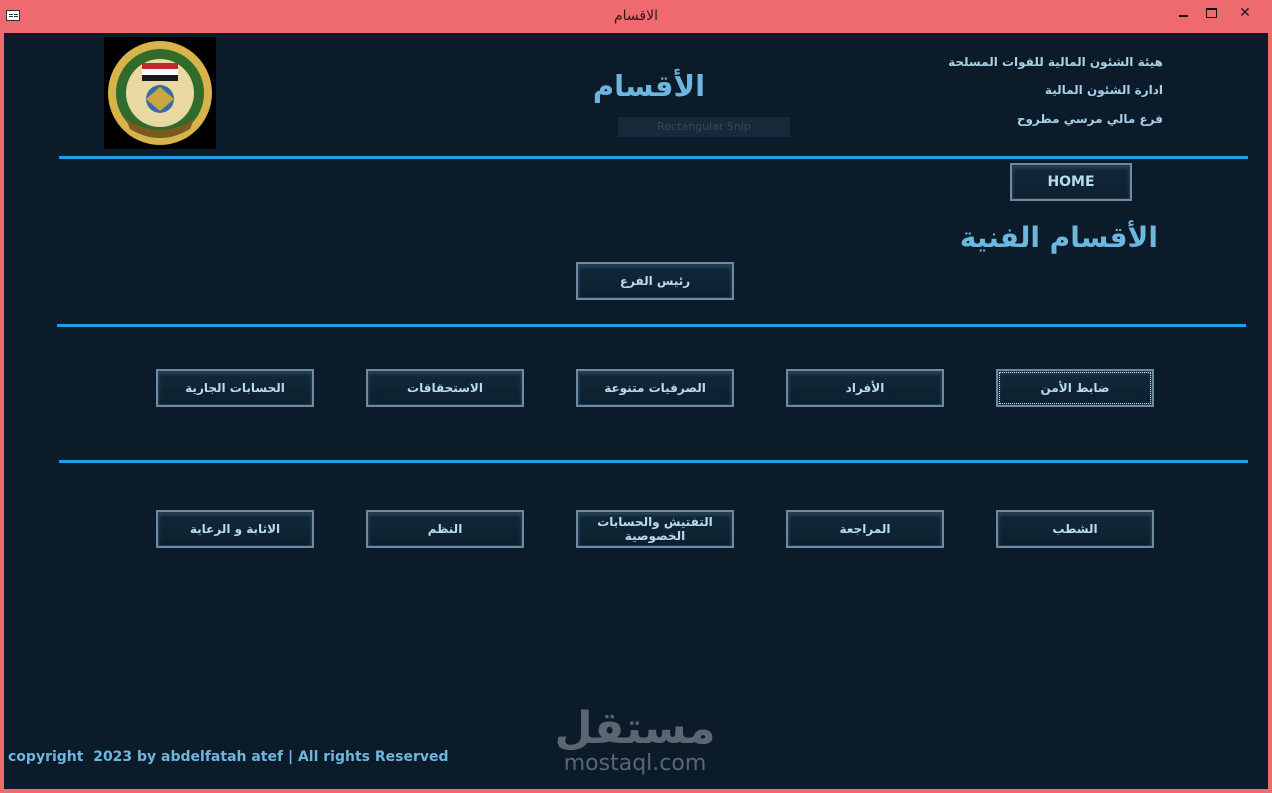  What do you see at coordinates (865, 388) in the screenshot?
I see `personnel-button: الأفراد` at bounding box center [865, 388].